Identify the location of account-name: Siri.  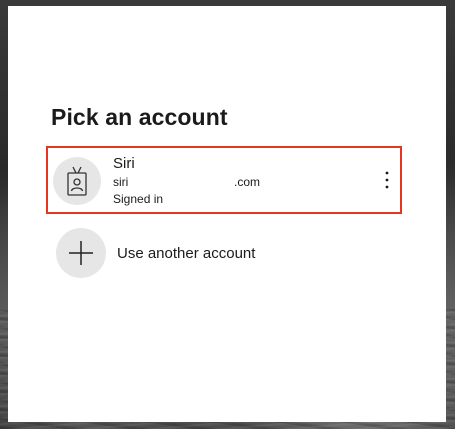
(124, 163).